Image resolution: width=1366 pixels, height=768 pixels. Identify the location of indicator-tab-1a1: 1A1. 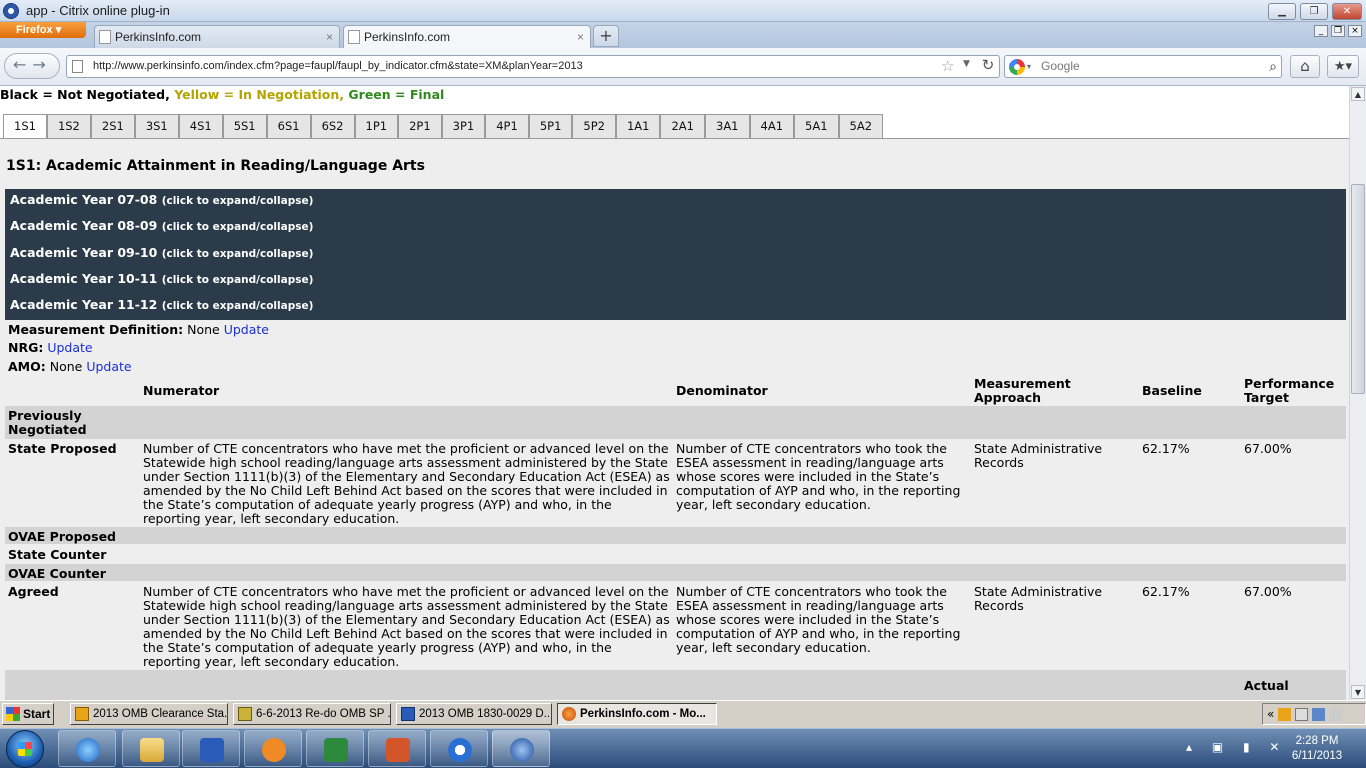
(638, 126).